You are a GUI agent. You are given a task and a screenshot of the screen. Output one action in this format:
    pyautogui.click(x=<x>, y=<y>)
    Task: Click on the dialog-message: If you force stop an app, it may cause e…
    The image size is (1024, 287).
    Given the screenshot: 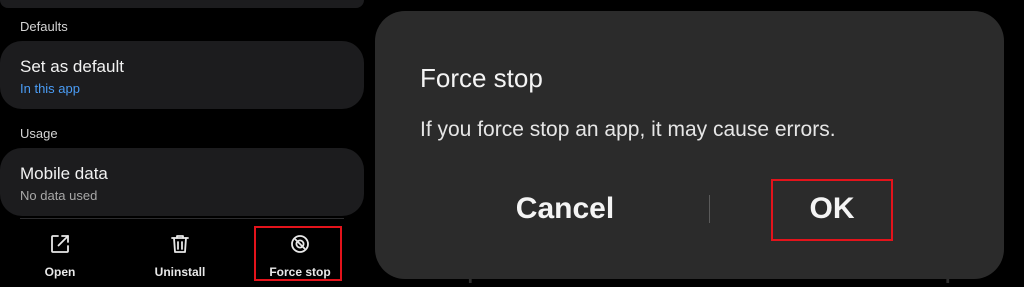 What is the action you would take?
    pyautogui.click(x=628, y=129)
    